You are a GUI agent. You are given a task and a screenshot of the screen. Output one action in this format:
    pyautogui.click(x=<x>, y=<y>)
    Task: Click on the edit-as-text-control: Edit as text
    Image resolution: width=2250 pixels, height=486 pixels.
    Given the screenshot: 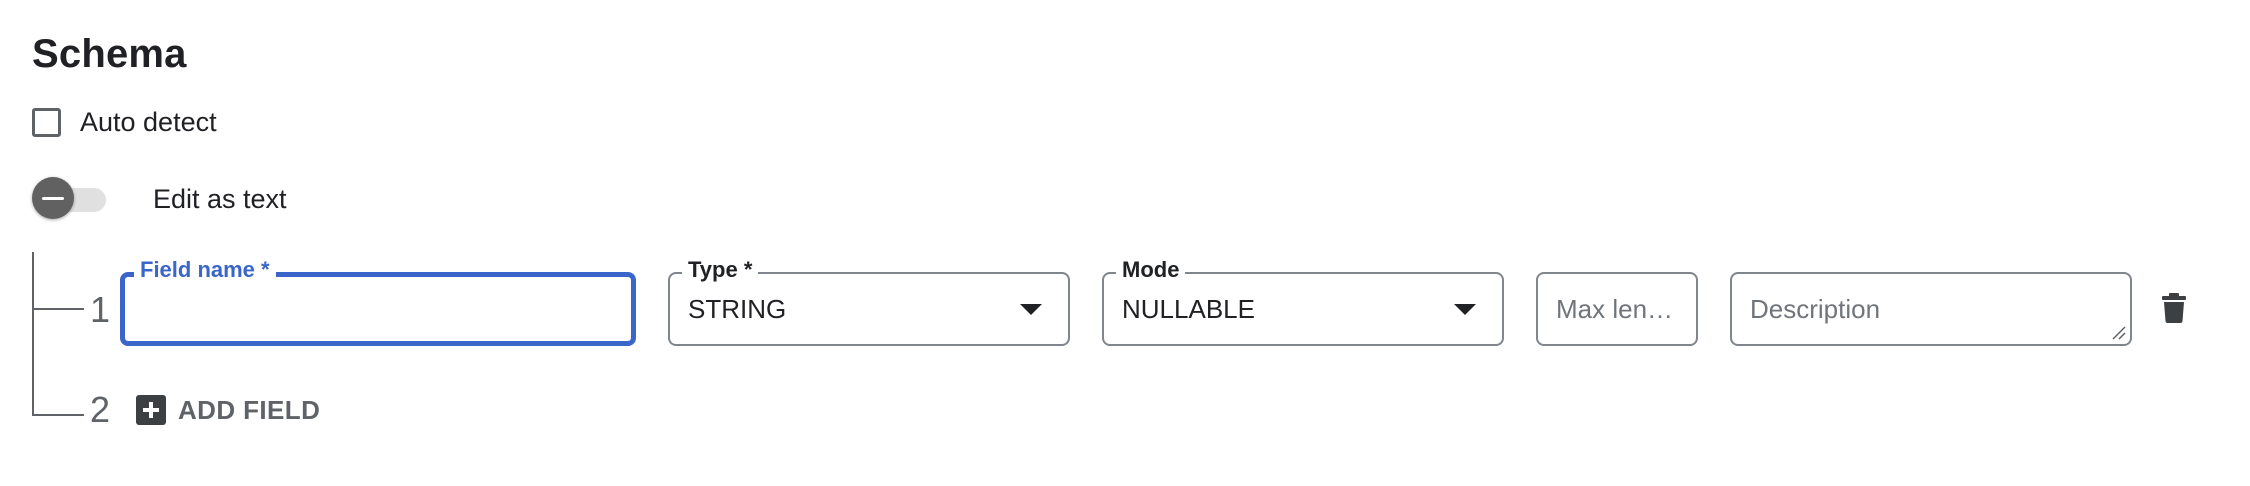 What is the action you would take?
    pyautogui.click(x=159, y=199)
    